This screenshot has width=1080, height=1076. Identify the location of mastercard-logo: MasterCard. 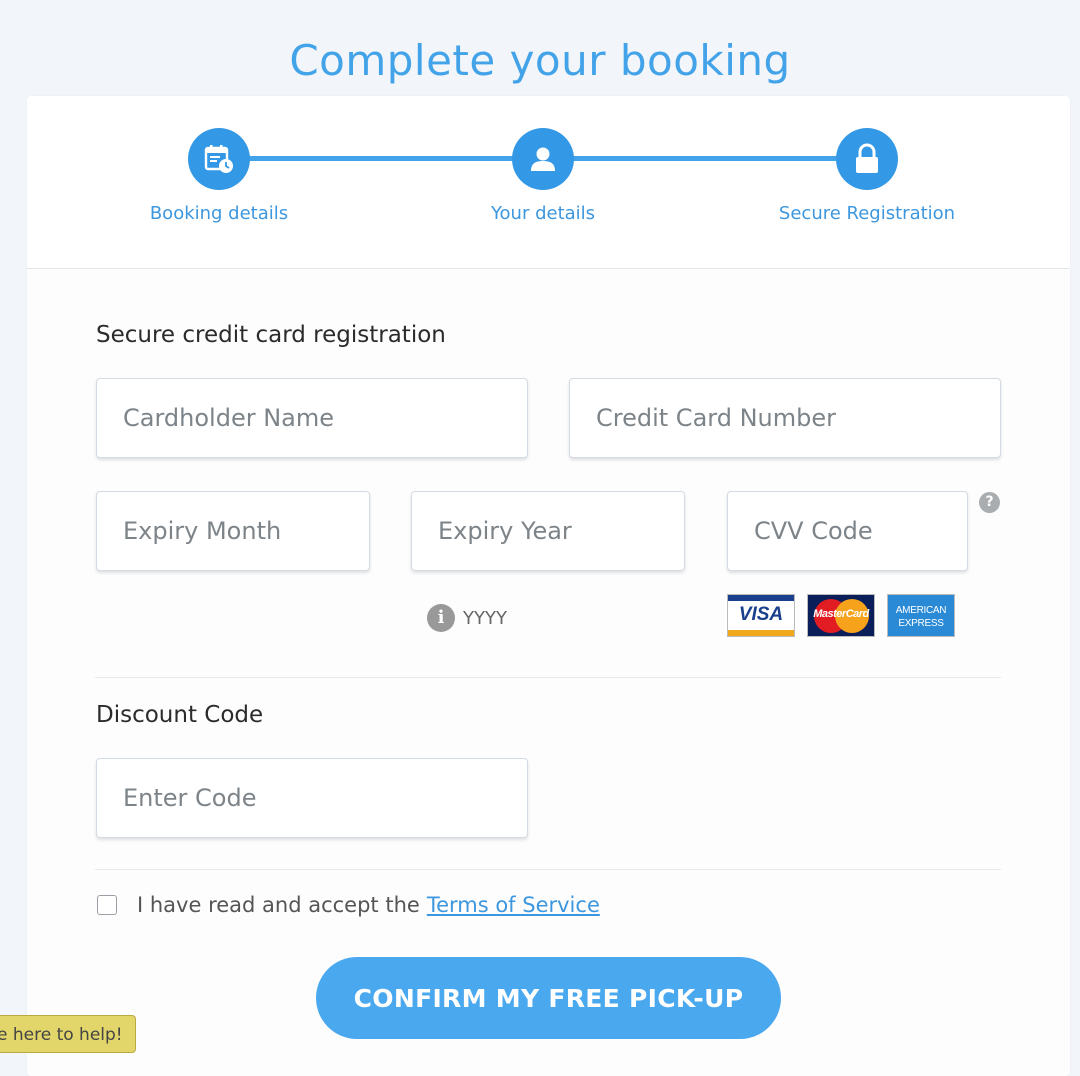
(841, 615).